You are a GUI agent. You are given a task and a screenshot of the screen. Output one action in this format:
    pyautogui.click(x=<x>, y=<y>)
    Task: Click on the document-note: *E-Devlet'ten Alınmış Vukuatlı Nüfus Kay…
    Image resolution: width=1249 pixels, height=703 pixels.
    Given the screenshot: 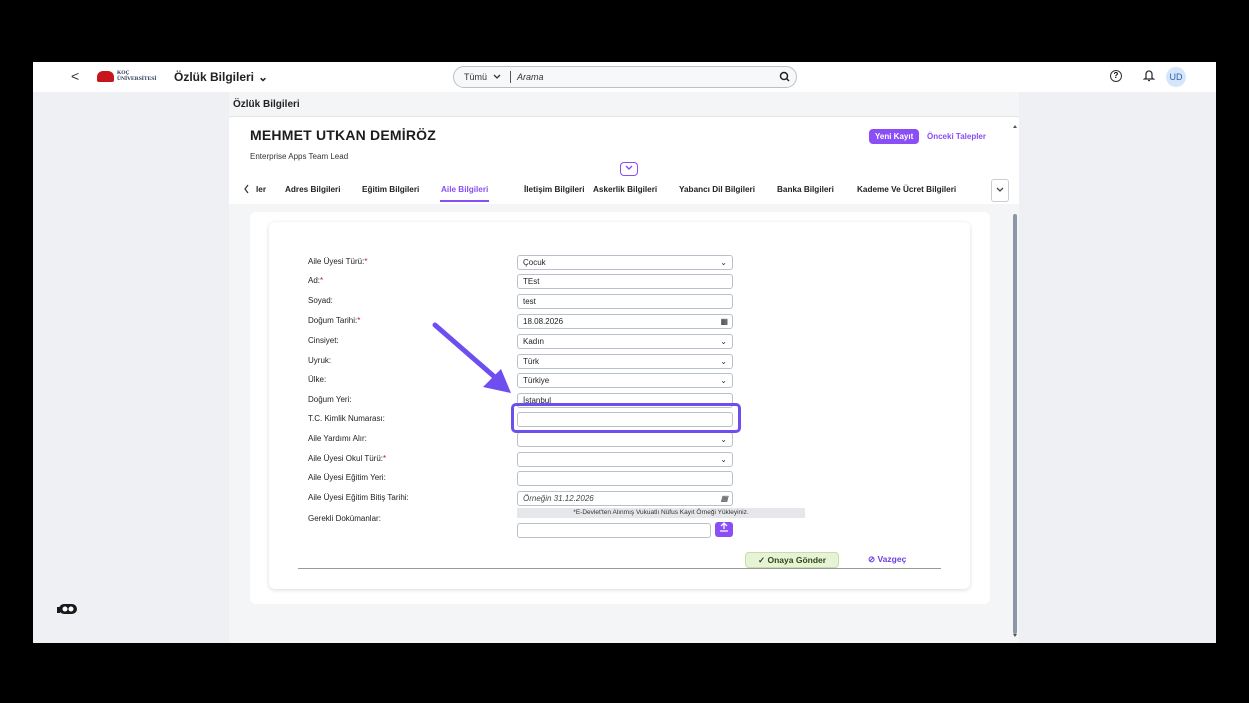 What is the action you would take?
    pyautogui.click(x=661, y=513)
    